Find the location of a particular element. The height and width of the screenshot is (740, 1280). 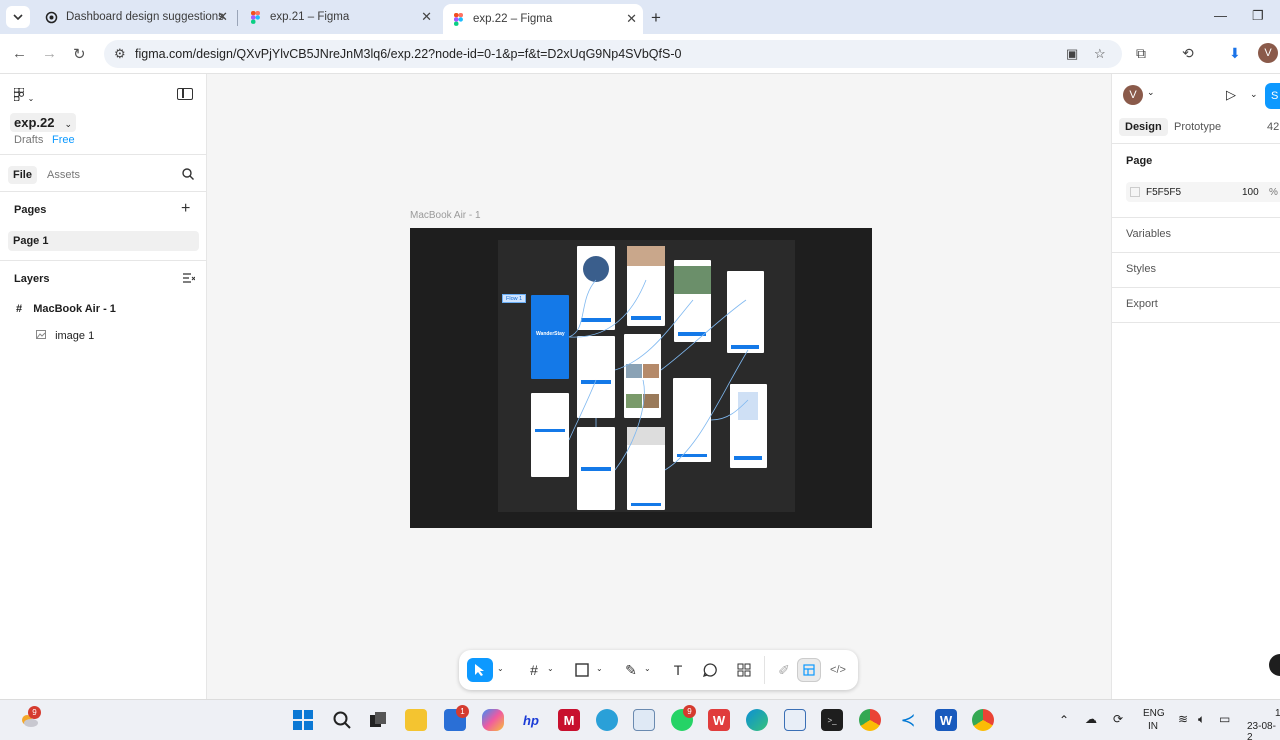

chevron-up-icon: ⌃ is located at coordinates (1064, 720).